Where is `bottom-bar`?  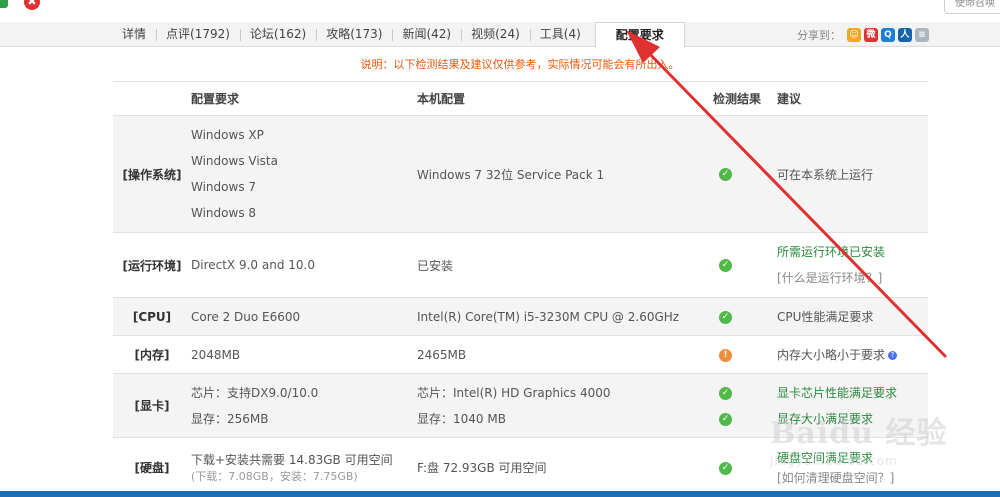
bottom-bar is located at coordinates (500, 494).